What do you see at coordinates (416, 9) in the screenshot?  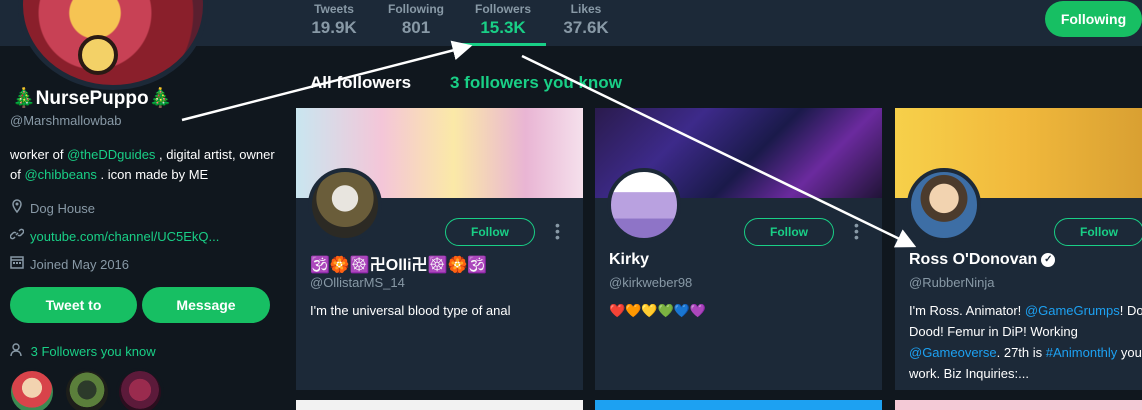 I see `stat-label: Following` at bounding box center [416, 9].